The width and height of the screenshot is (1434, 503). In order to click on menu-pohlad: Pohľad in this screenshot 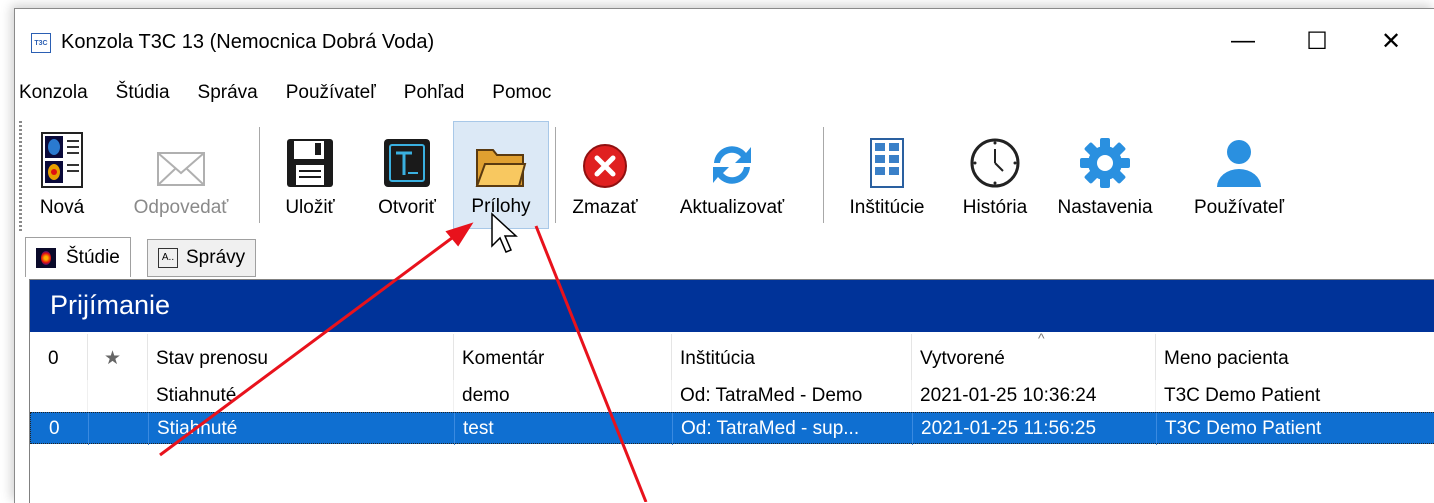, I will do `click(434, 93)`.